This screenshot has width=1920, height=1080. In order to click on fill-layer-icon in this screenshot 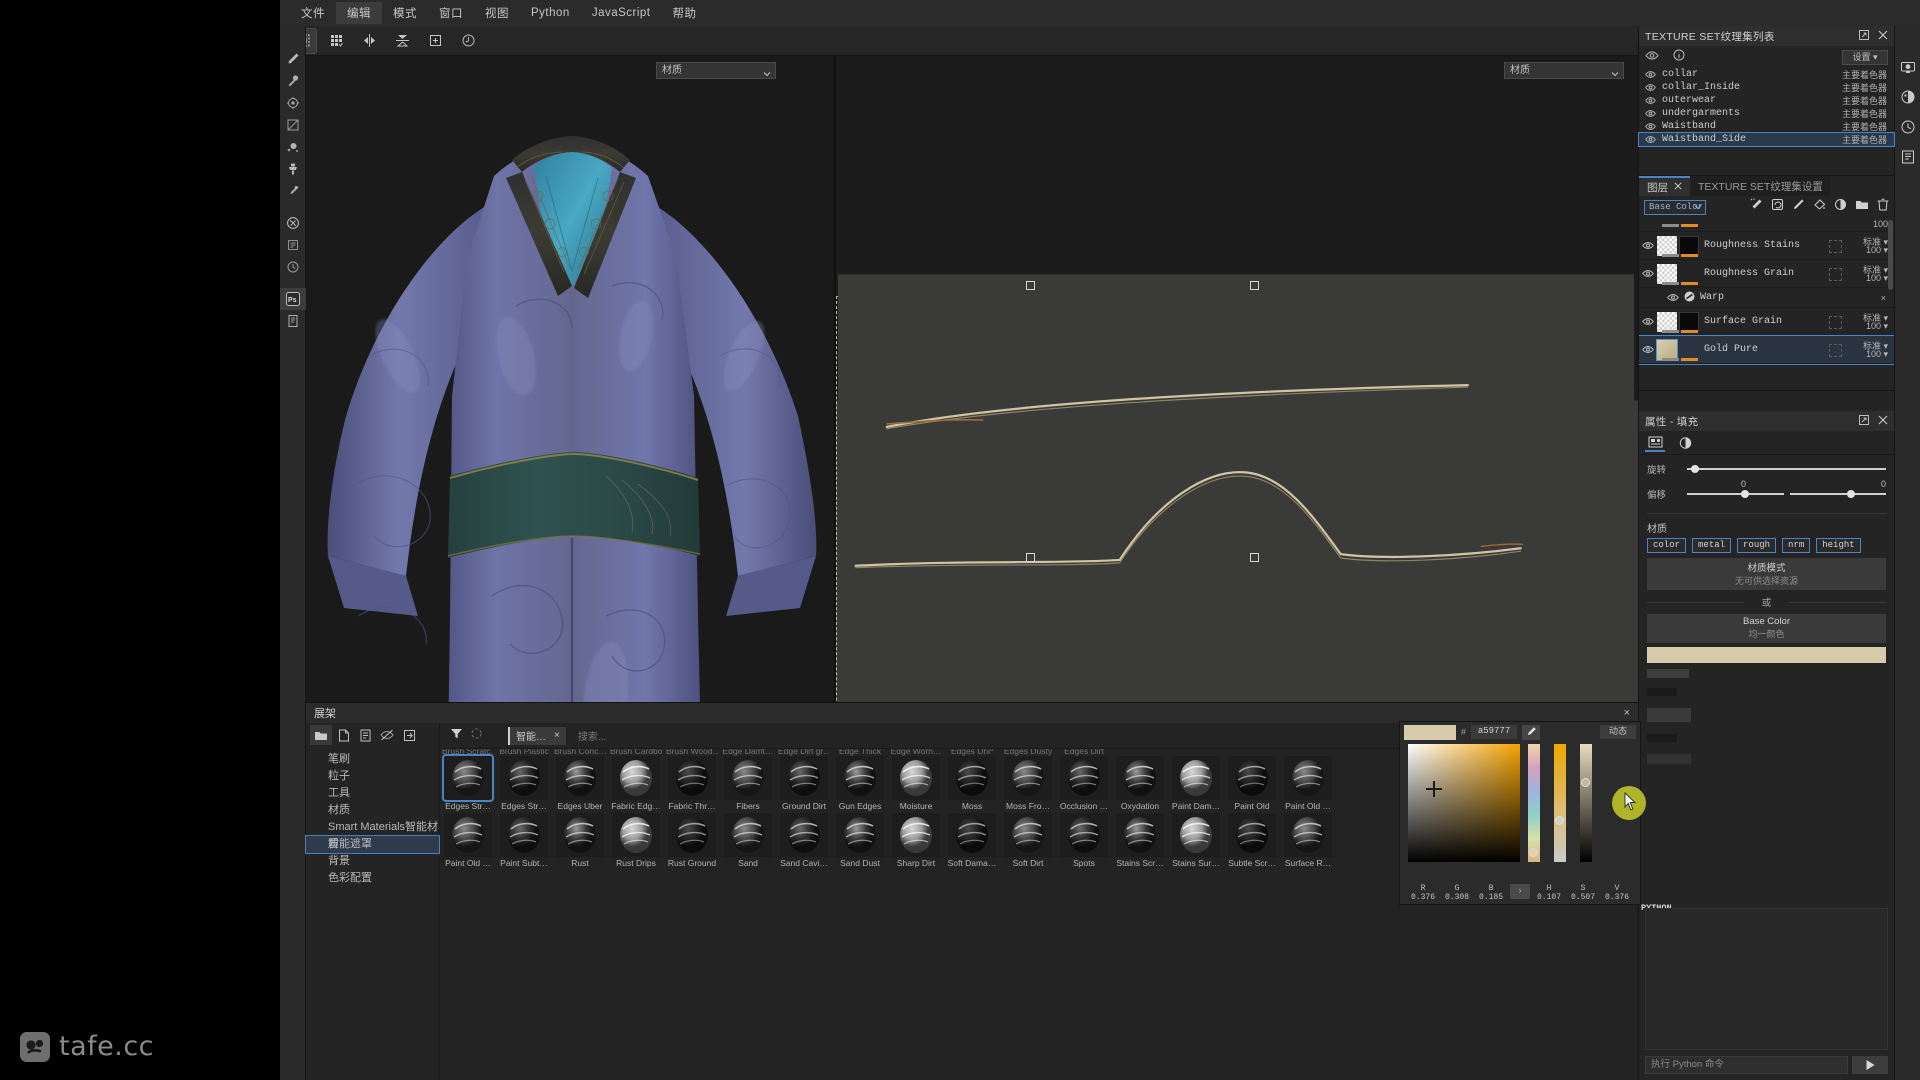, I will do `click(1819, 207)`.